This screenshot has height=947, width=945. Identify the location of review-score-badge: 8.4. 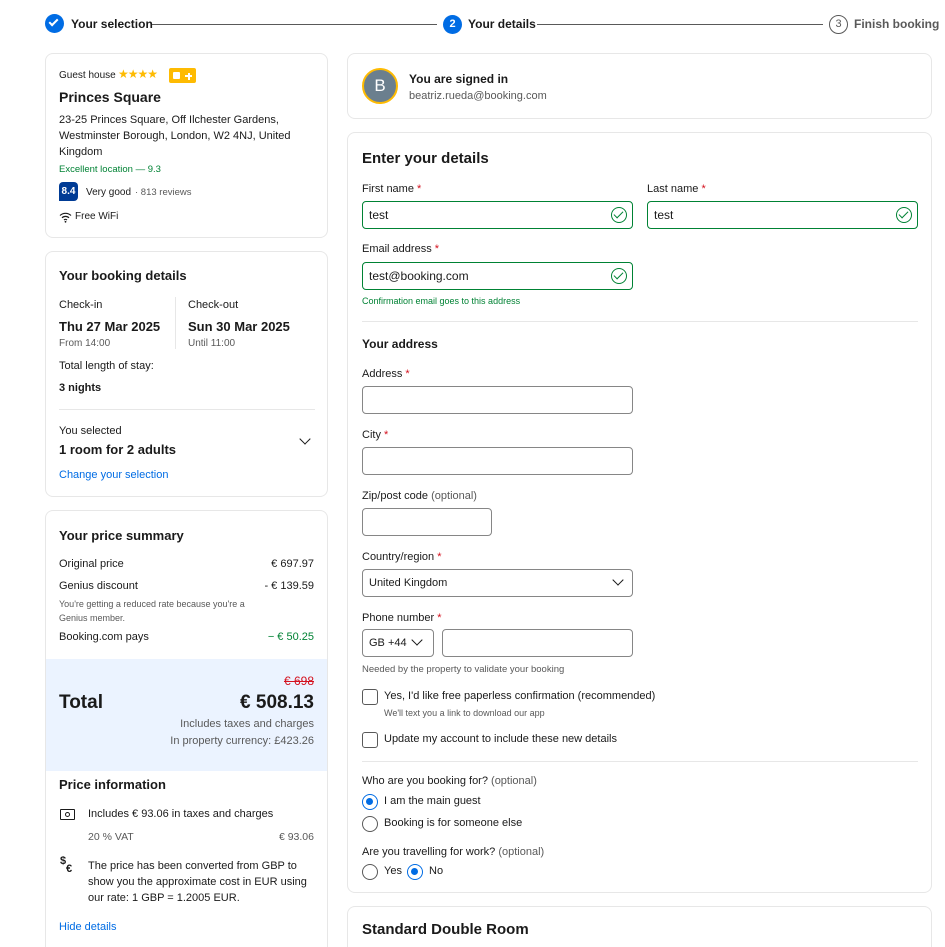
(68, 191).